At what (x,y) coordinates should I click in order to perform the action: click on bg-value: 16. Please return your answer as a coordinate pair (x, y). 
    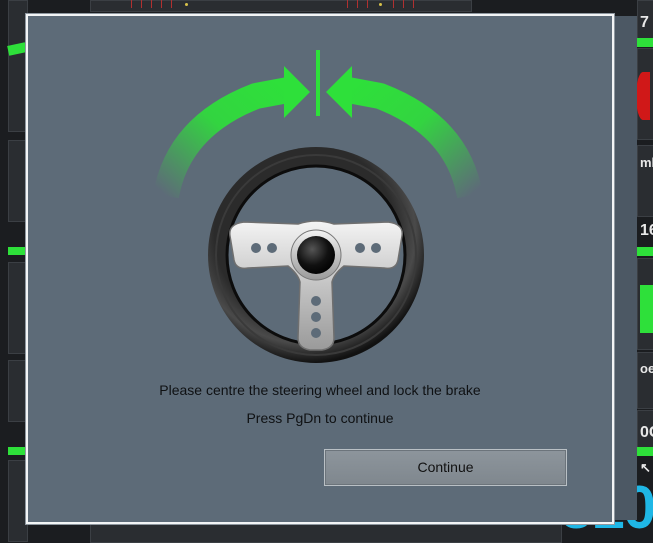
    Looking at the image, I should click on (646, 230).